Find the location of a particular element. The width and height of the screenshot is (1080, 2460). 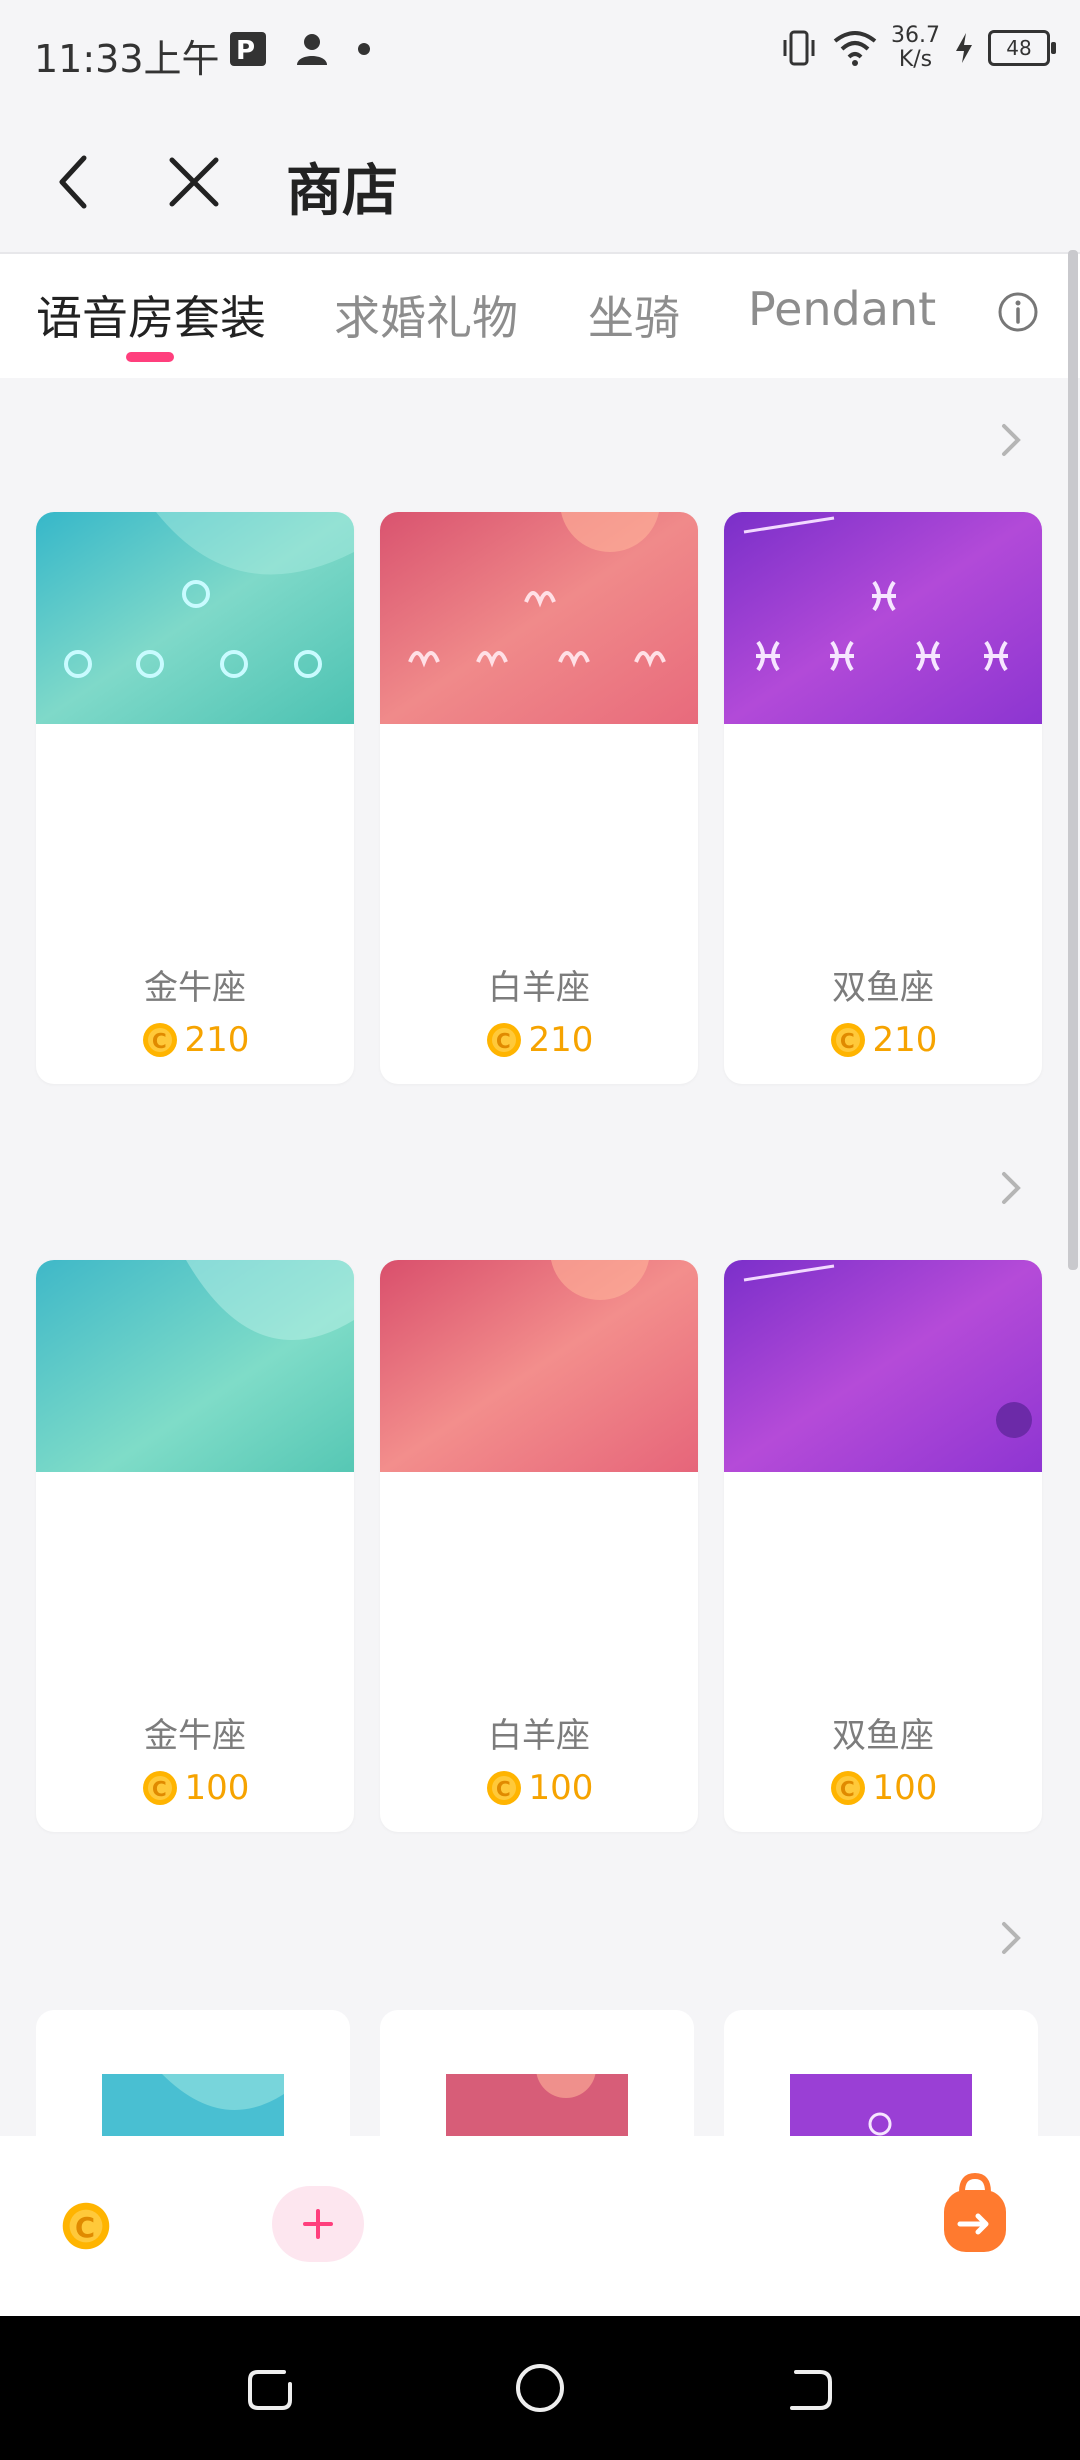

category-tabs: 语音房套装 求婚礼物 坐骑 Pendant is located at coordinates (540, 316).